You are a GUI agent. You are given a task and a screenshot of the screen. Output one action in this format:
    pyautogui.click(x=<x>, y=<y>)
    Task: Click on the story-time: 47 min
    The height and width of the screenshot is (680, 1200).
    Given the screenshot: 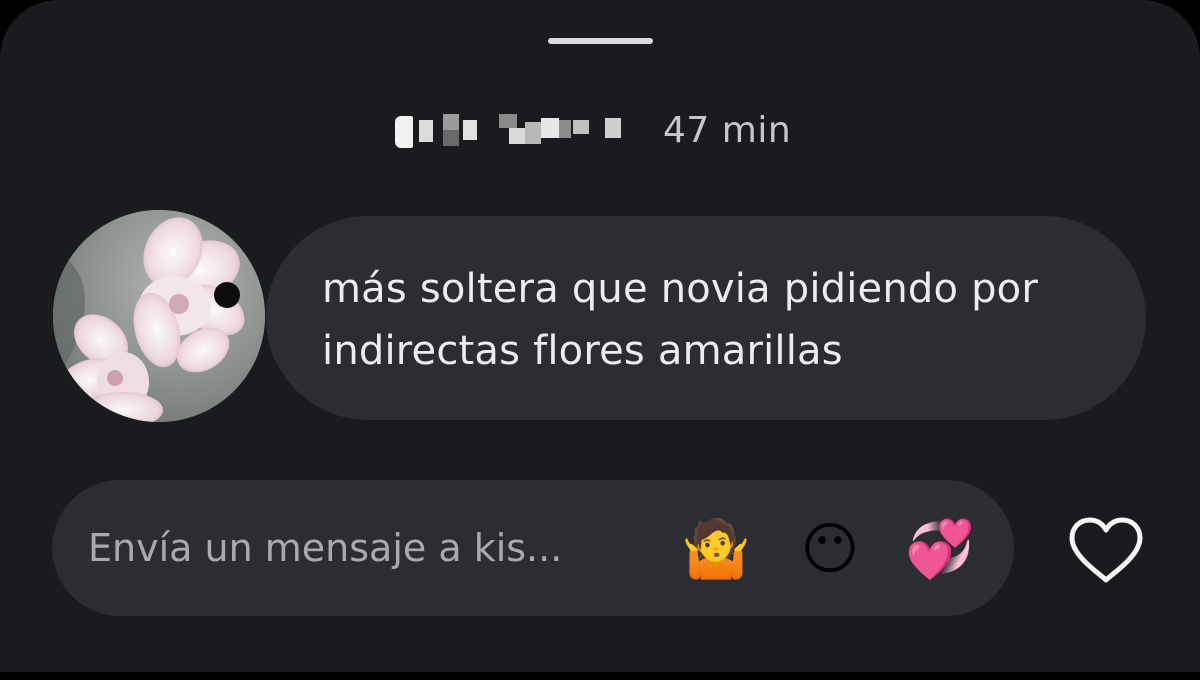 What is the action you would take?
    pyautogui.click(x=727, y=130)
    